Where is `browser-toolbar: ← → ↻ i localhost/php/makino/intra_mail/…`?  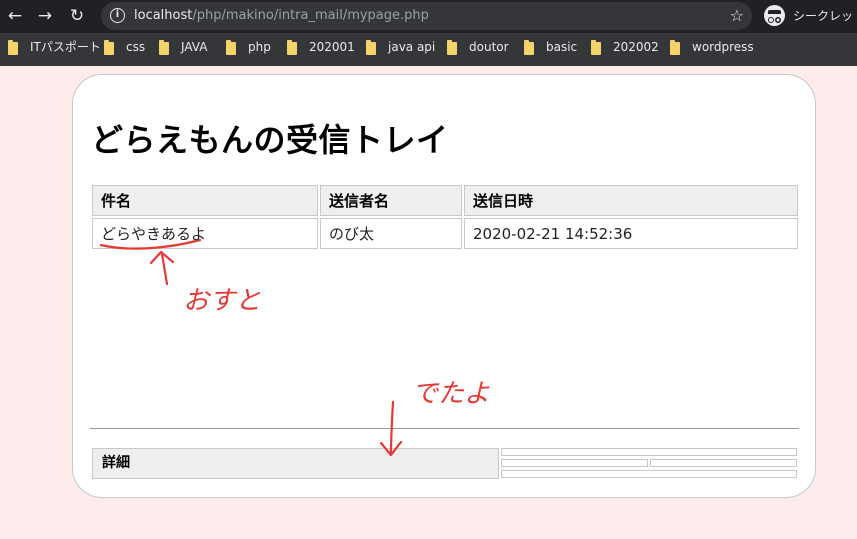 browser-toolbar: ← → ↻ i localhost/php/makino/intra_mail/… is located at coordinates (428, 16).